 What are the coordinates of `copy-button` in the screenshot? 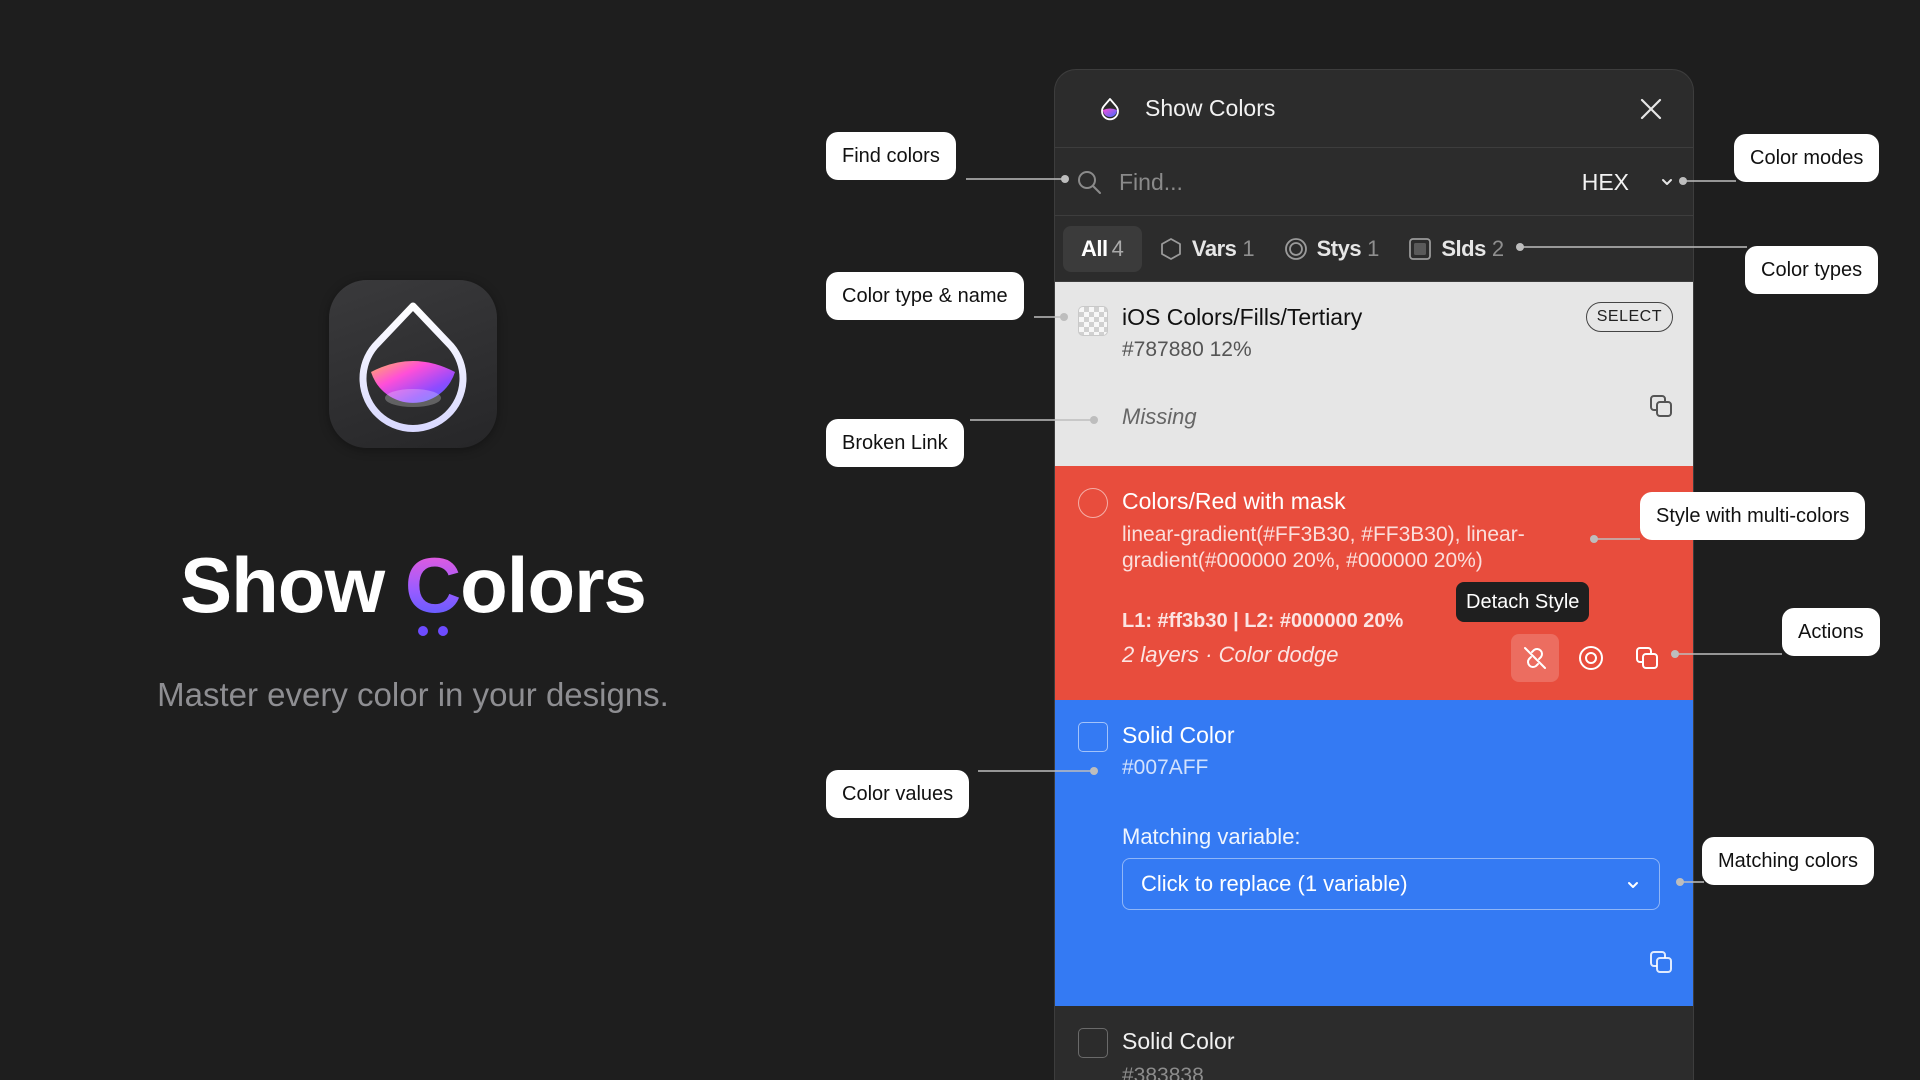 It's located at (1647, 658).